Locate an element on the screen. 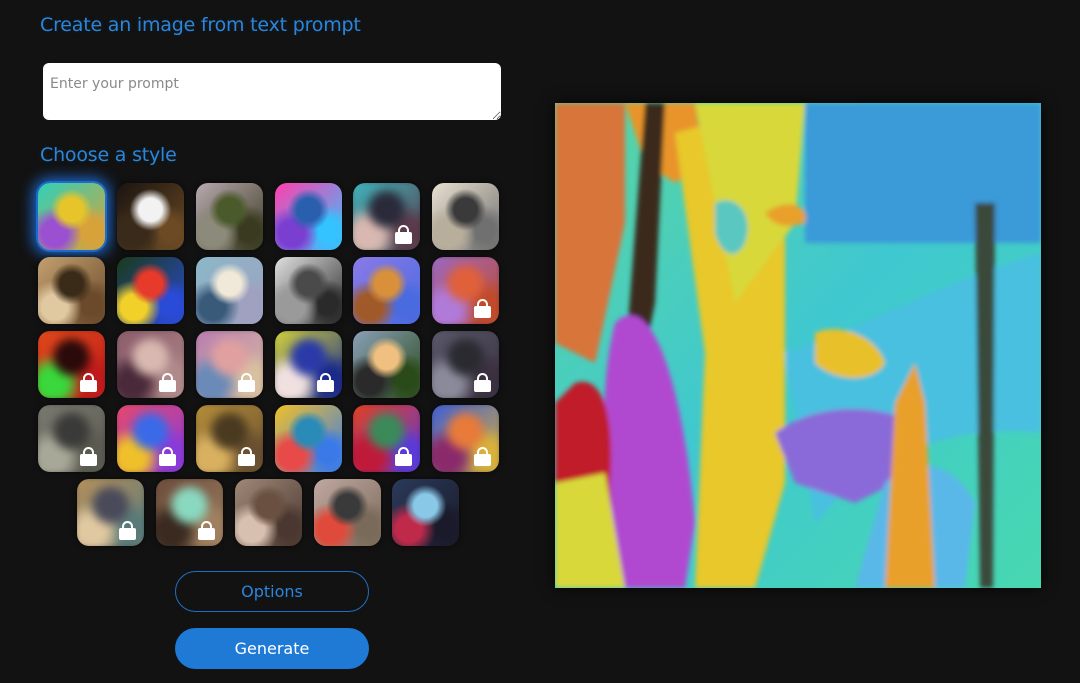  style-tile-portrait-woman-rose is located at coordinates (150, 364).